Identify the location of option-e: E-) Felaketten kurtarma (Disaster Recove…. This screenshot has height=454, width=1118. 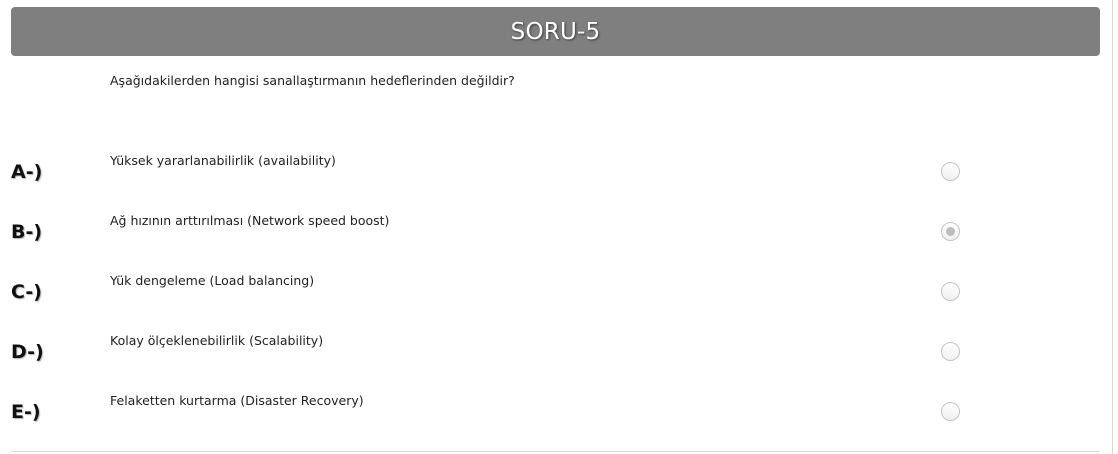
(555, 417).